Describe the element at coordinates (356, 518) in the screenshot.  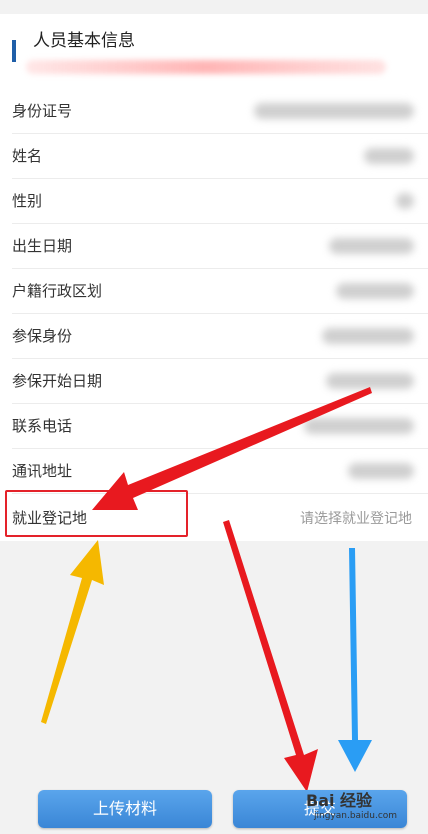
I see `employment-location-select: 请选择就业登记地` at that location.